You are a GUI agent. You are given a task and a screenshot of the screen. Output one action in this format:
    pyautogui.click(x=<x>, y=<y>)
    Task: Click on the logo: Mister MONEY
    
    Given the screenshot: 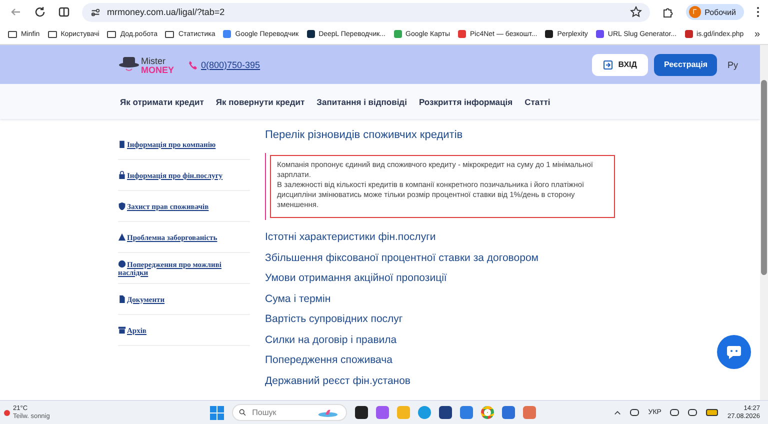 What is the action you would take?
    pyautogui.click(x=146, y=64)
    